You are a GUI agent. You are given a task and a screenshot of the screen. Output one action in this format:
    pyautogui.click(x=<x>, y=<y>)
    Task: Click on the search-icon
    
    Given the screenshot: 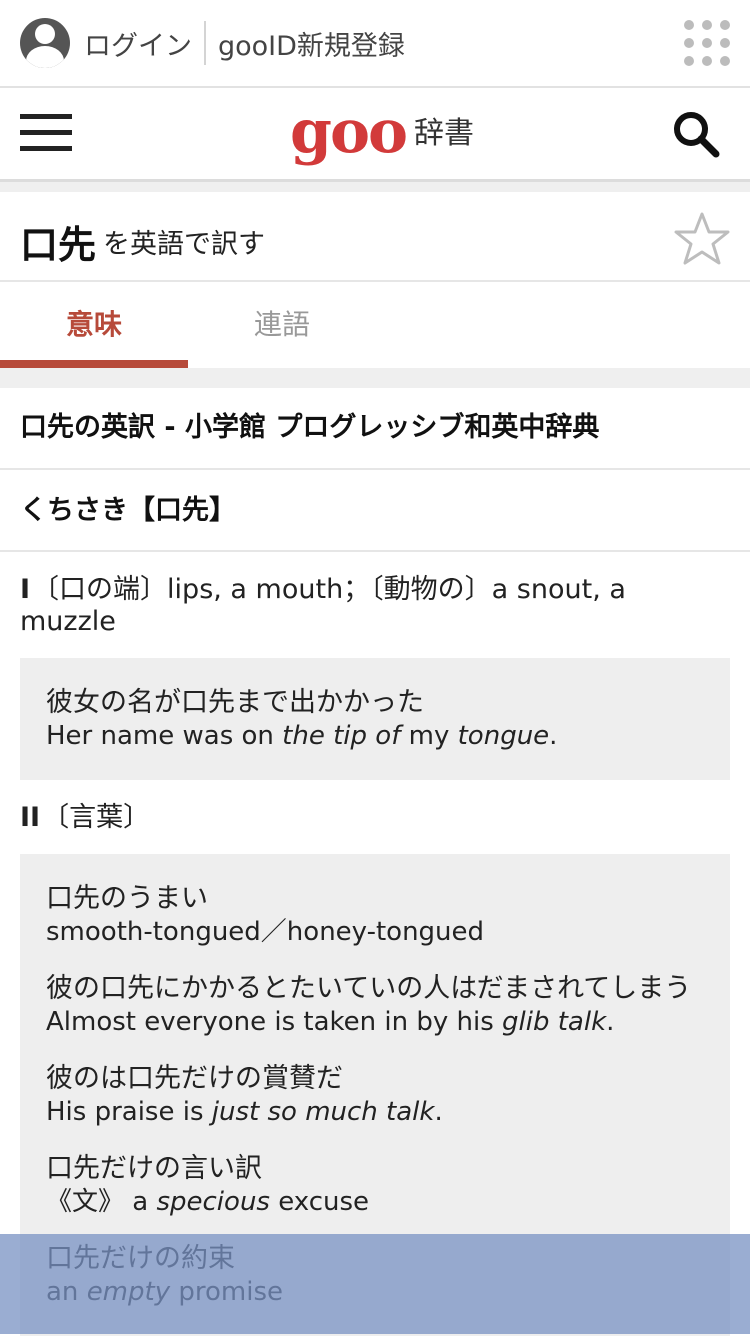 What is the action you would take?
    pyautogui.click(x=696, y=134)
    